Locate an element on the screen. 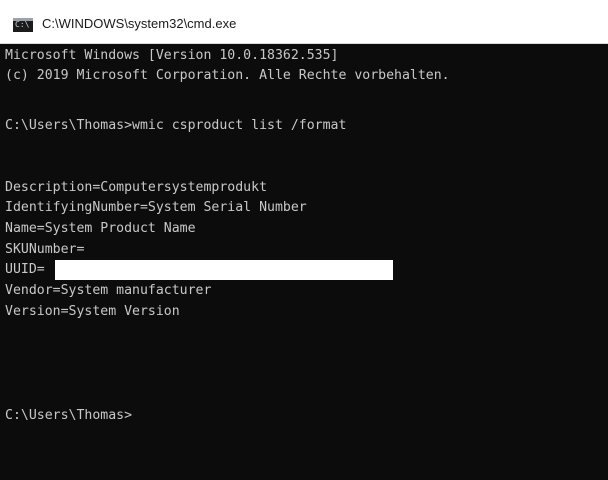 This screenshot has width=608, height=480. console-prompt: C:\Users\Thomas> is located at coordinates (68, 416).